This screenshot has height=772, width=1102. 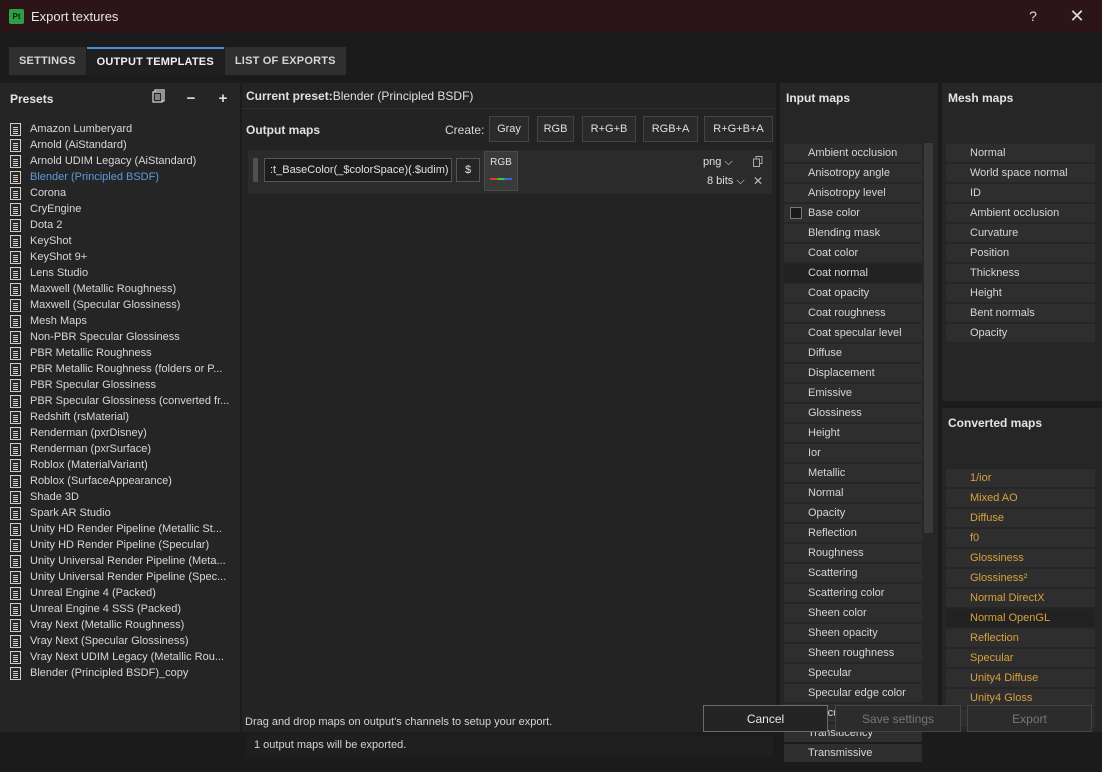 What do you see at coordinates (853, 393) in the screenshot?
I see `input-map-item: Emissive` at bounding box center [853, 393].